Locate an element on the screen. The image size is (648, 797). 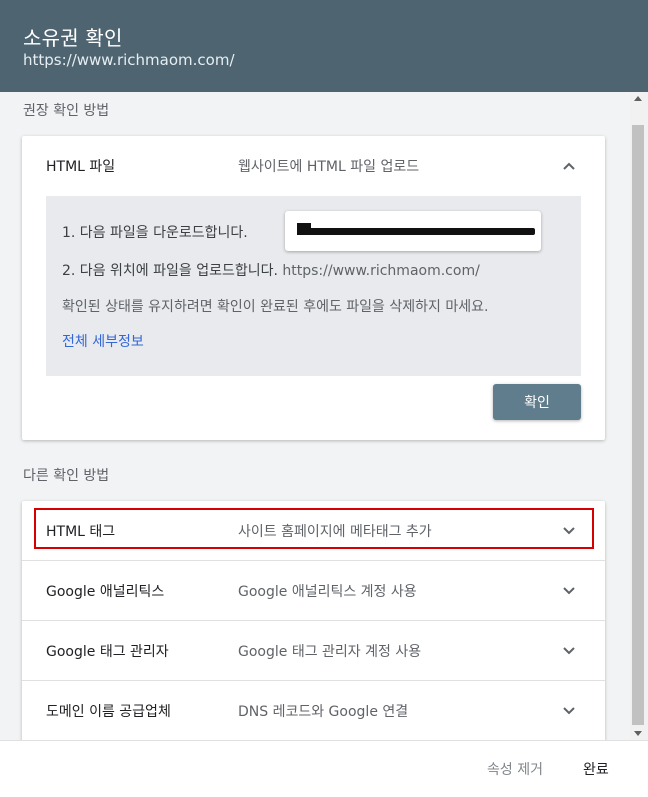
vertical-scrollbar is located at coordinates (639, 416).